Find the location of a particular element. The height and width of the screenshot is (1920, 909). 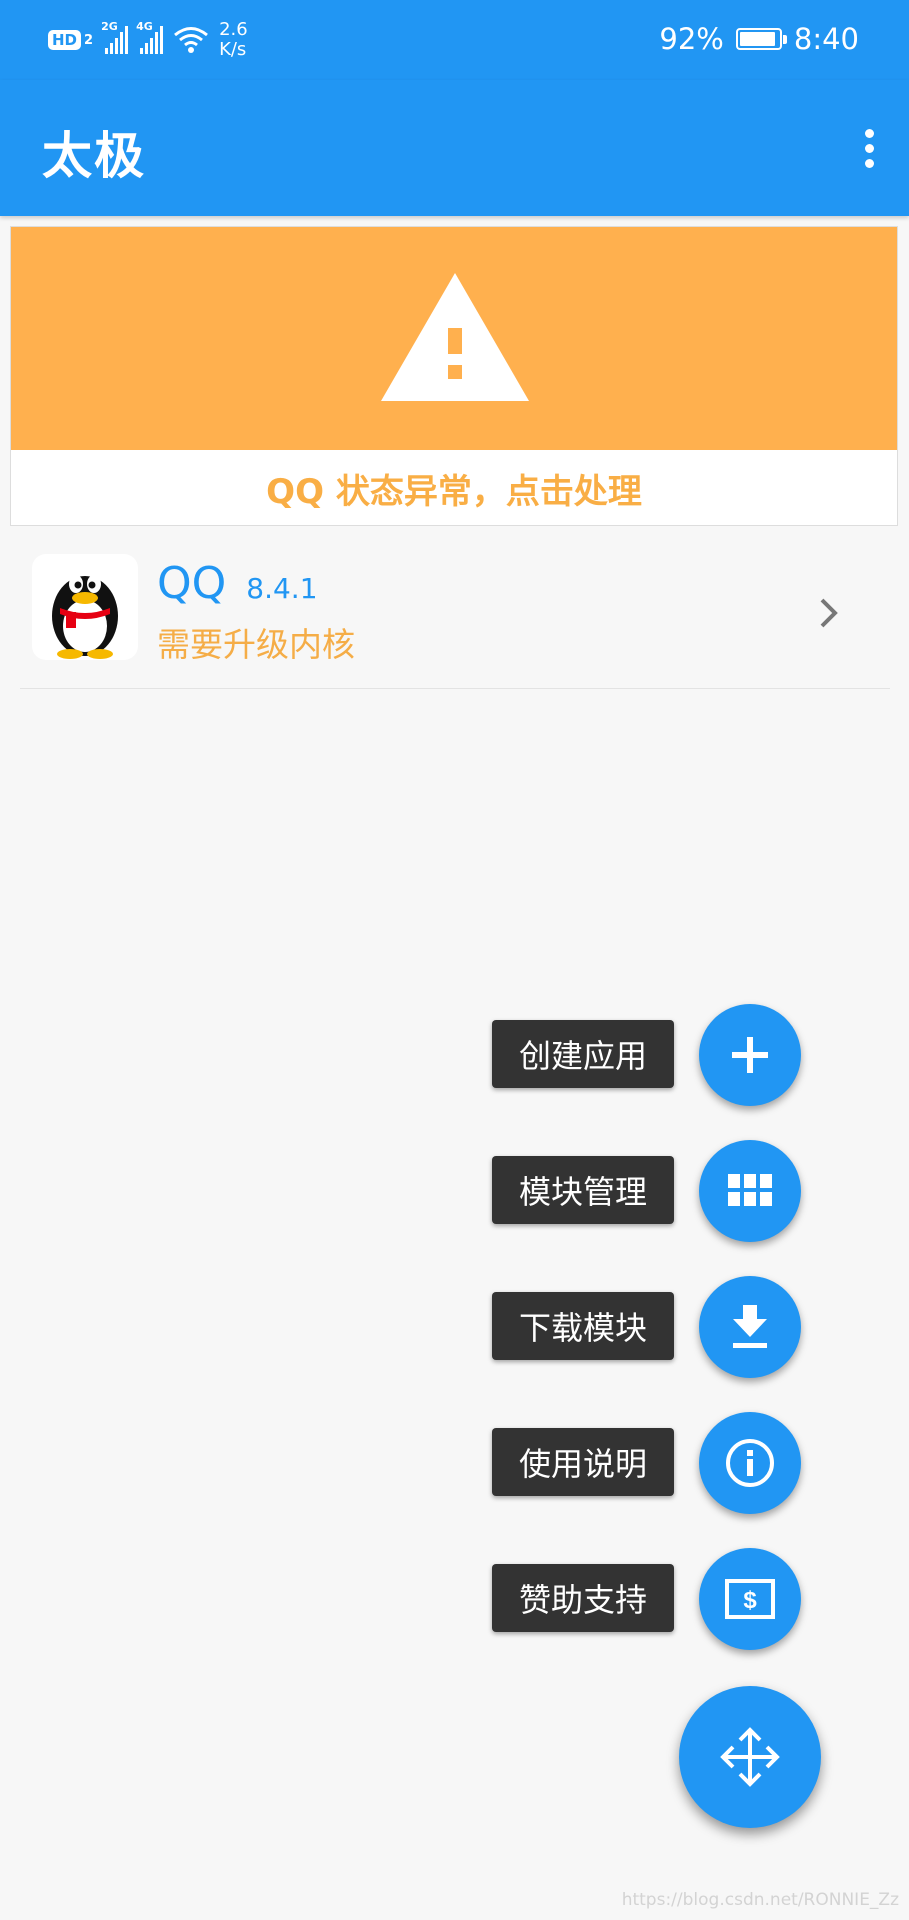

fab-item-sponsor: 赞助支持 $ is located at coordinates (647, 1598).